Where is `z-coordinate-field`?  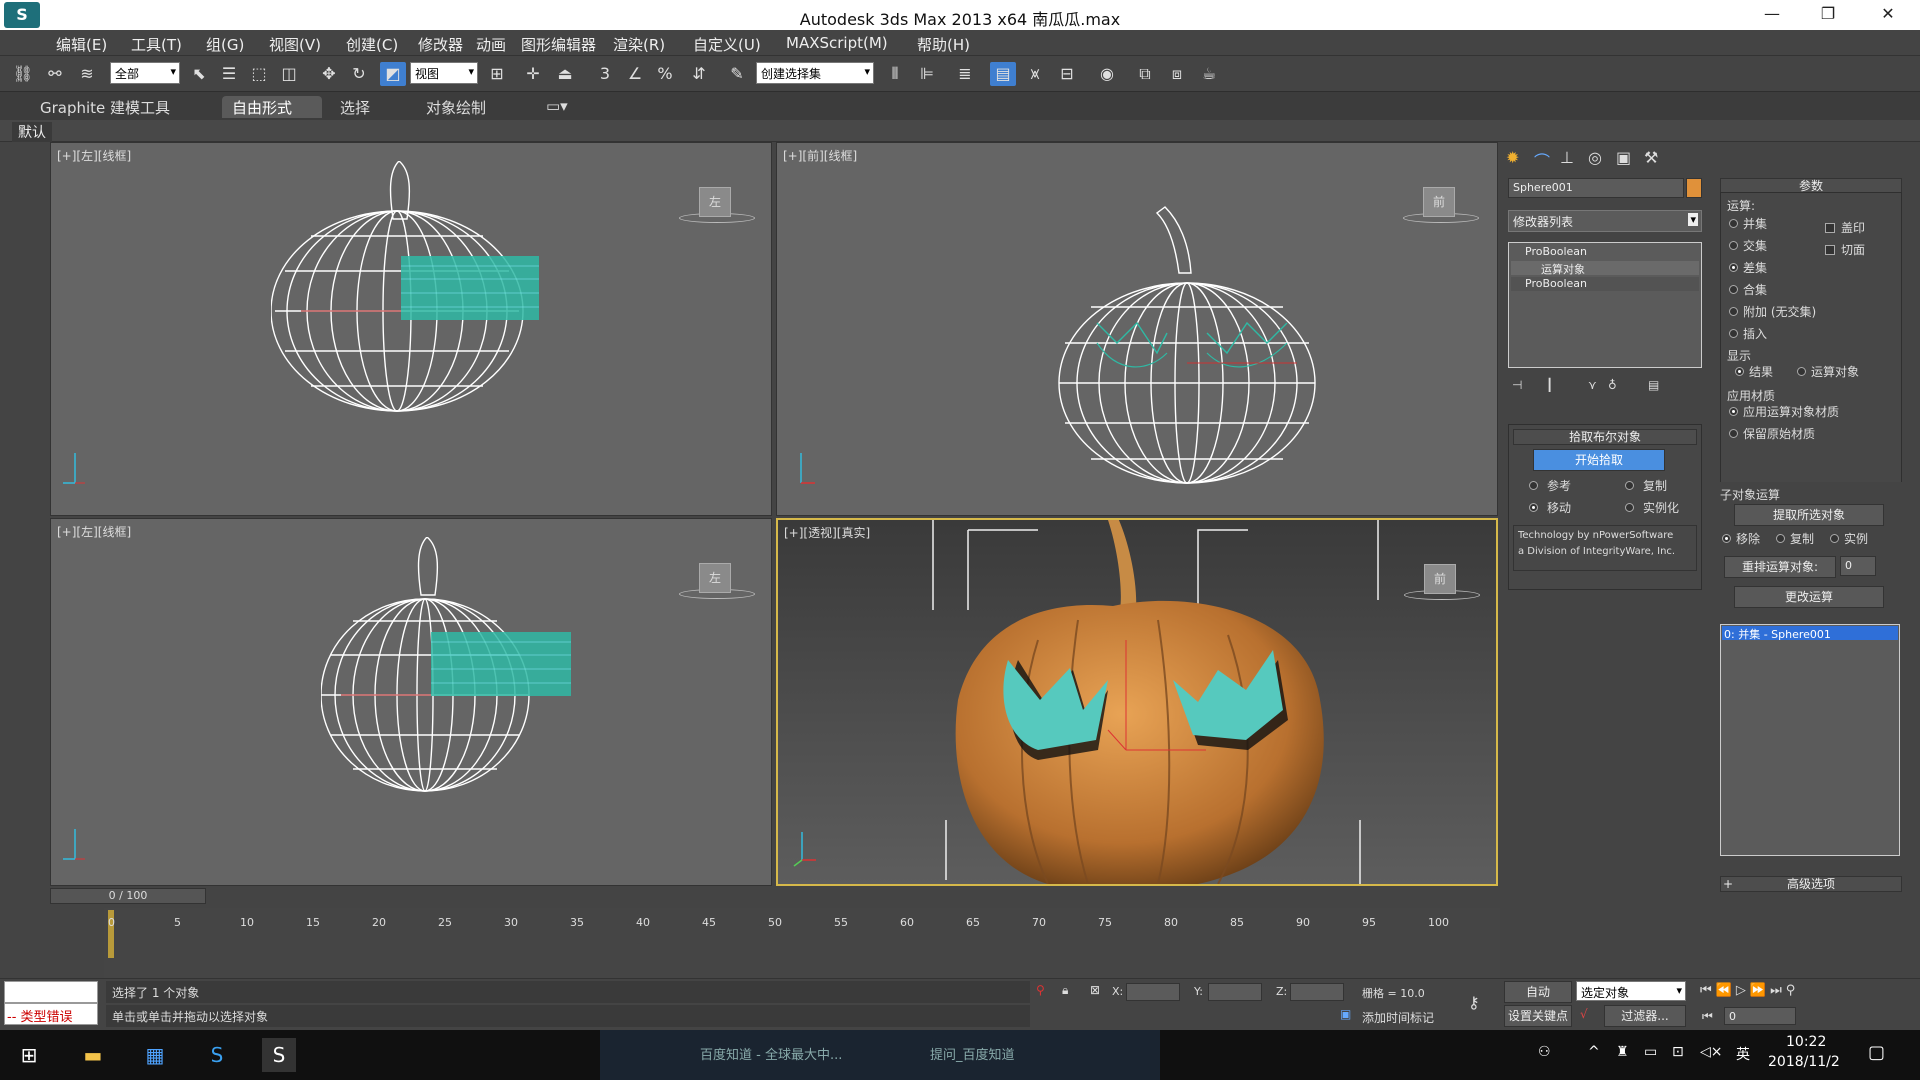
z-coordinate-field is located at coordinates (1317, 992).